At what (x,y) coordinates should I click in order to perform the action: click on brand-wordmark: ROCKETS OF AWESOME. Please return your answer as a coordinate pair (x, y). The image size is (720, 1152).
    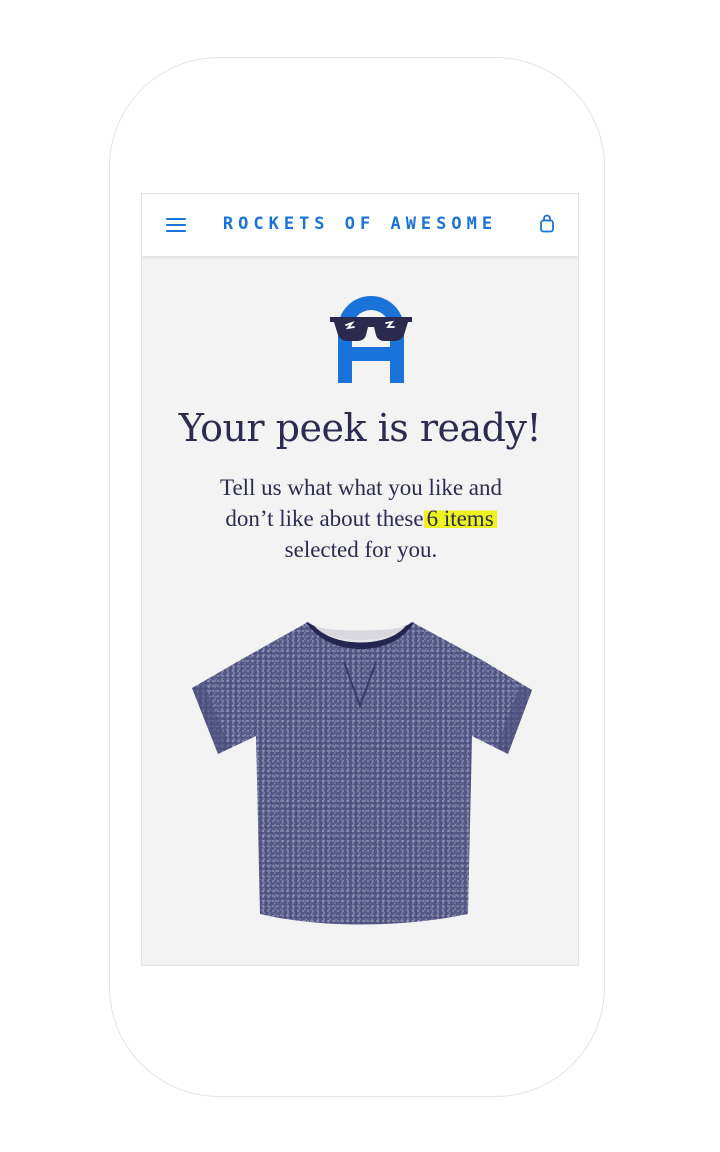
    Looking at the image, I should click on (360, 224).